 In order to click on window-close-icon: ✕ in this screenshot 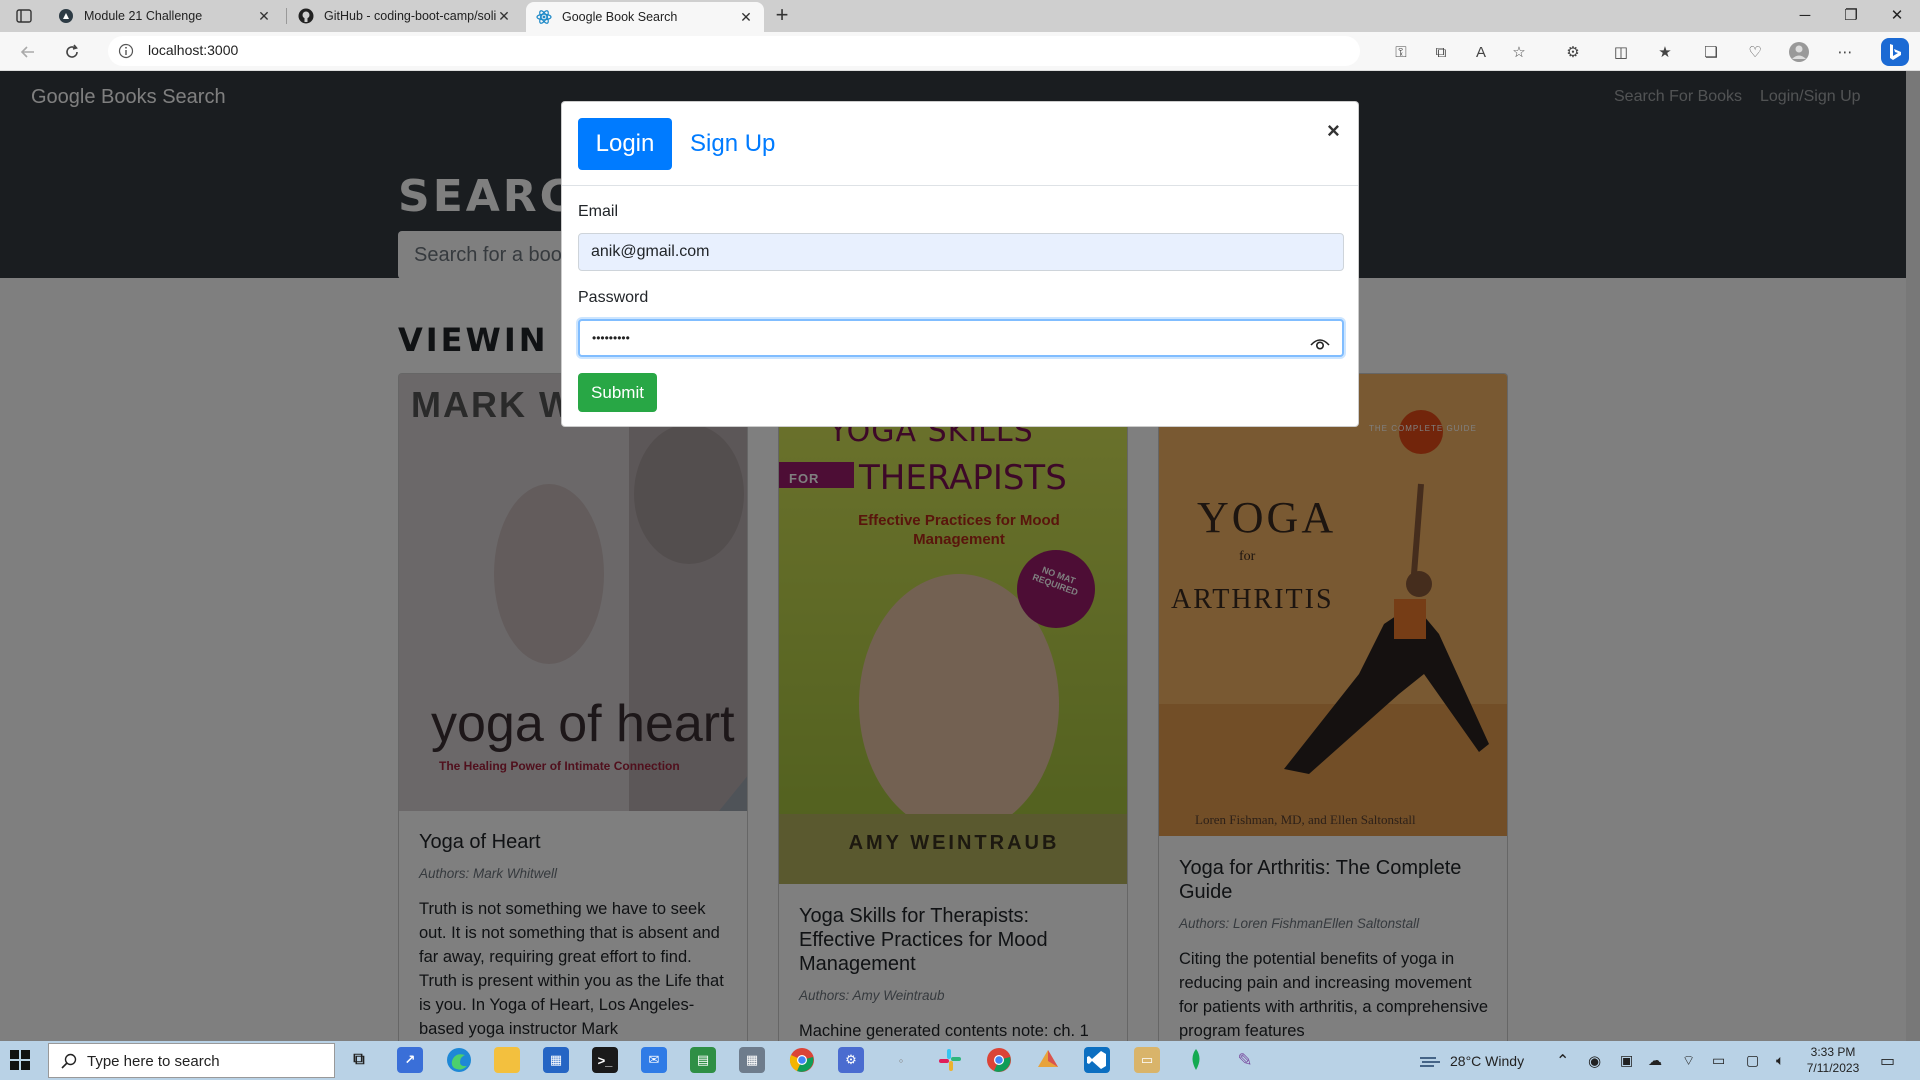, I will do `click(1897, 16)`.